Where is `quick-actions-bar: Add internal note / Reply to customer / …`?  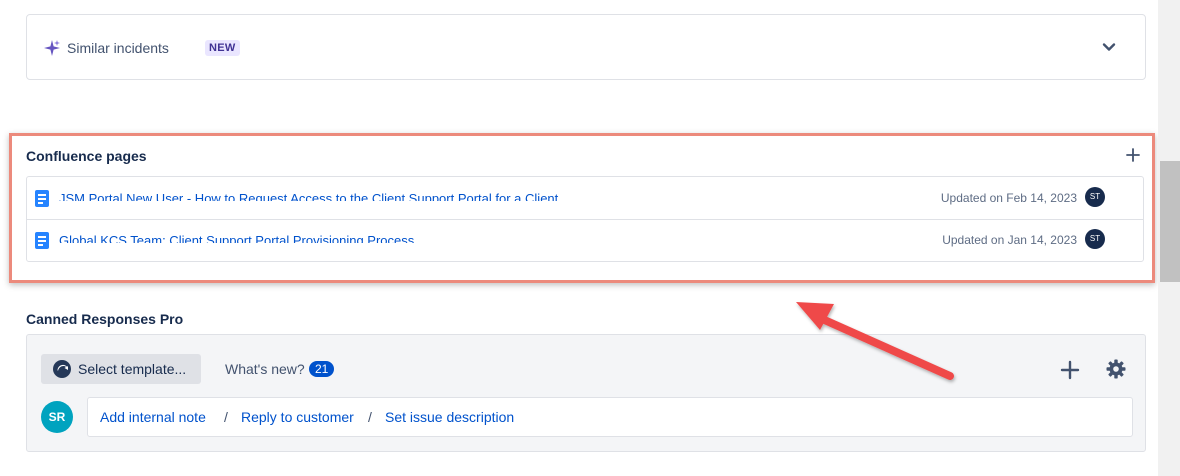
quick-actions-bar: Add internal note / Reply to customer / … is located at coordinates (610, 417).